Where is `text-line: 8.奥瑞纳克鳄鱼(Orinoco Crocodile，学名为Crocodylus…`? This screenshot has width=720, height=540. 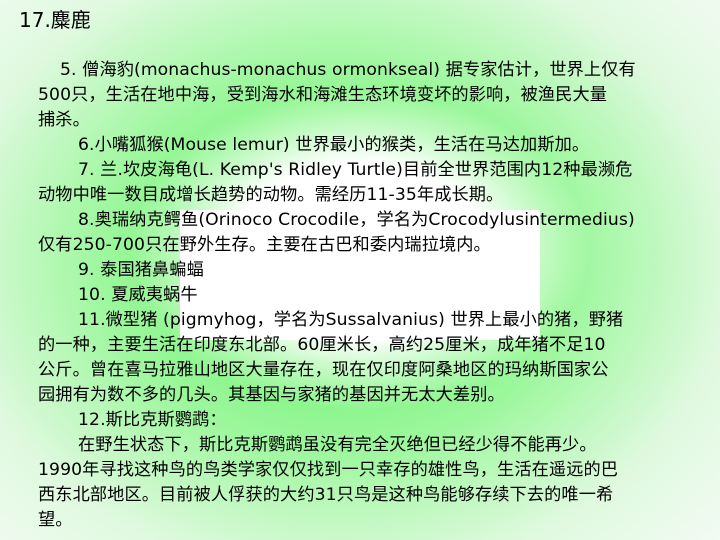 text-line: 8.奥瑞纳克鳄鱼(Orinoco Crocodile，学名为Crocodylus… is located at coordinates (356, 220).